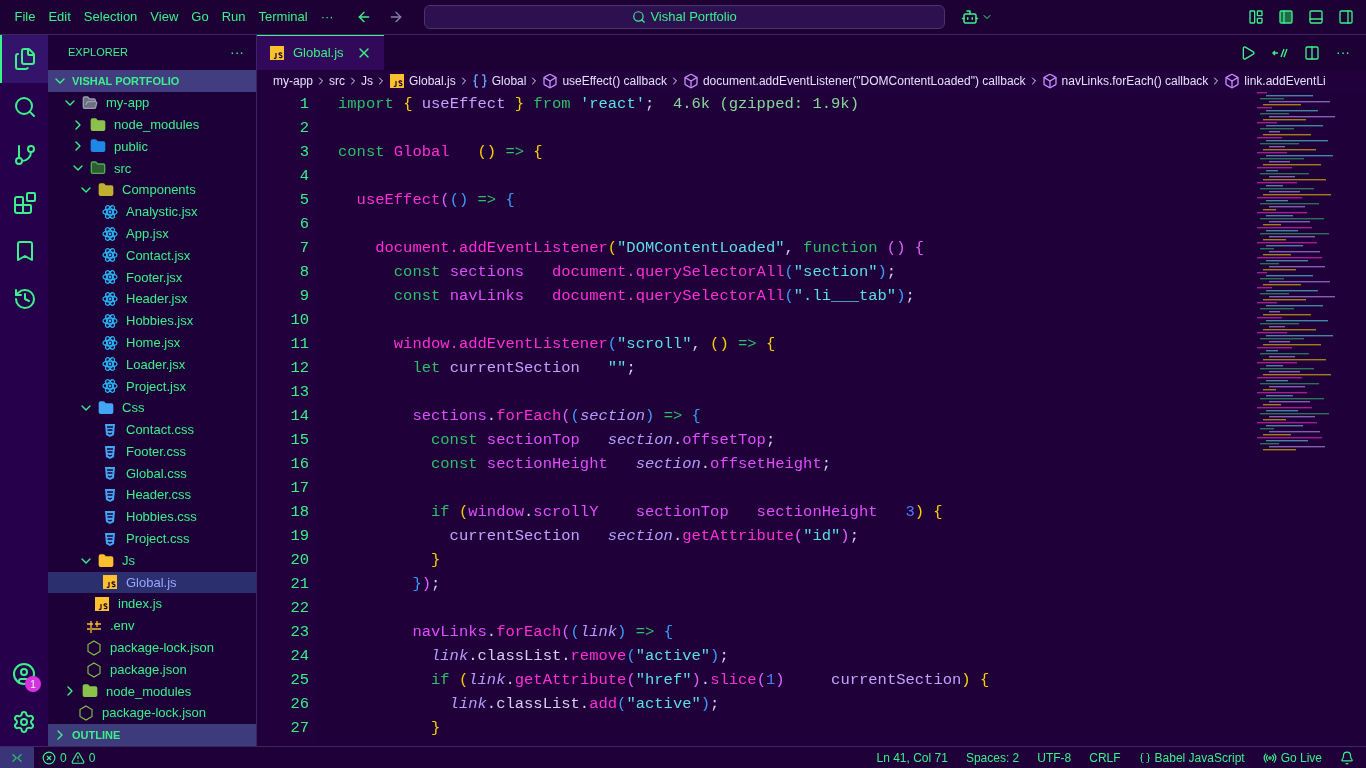  Describe the element at coordinates (1292, 757) in the screenshot. I see `go-live-button: Go Live` at that location.